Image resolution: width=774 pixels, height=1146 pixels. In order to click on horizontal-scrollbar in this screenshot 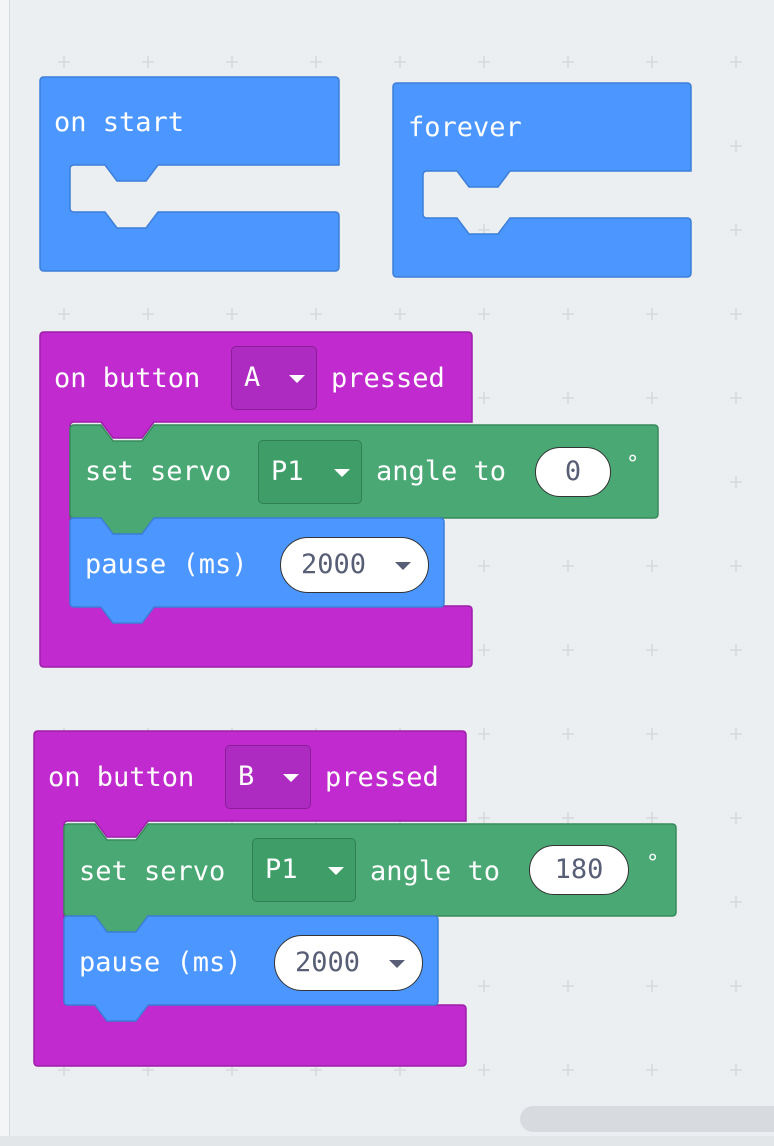, I will do `click(647, 1119)`.